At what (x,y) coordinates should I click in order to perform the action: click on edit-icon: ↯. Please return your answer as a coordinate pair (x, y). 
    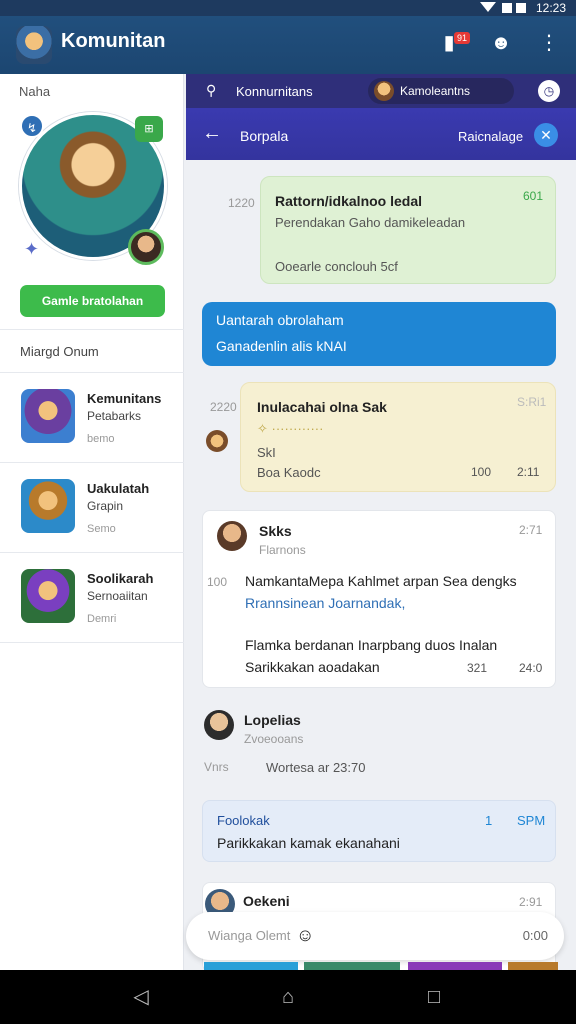
    Looking at the image, I should click on (32, 126).